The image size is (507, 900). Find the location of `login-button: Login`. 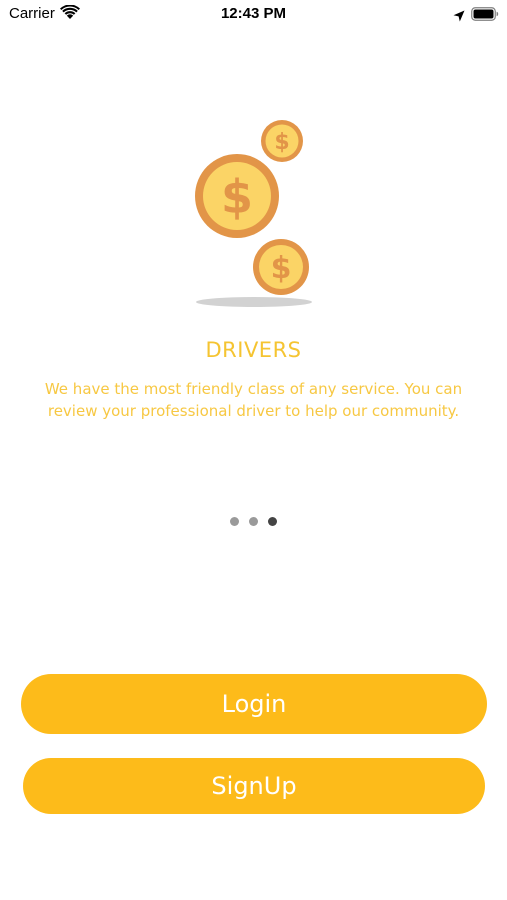

login-button: Login is located at coordinates (254, 704).